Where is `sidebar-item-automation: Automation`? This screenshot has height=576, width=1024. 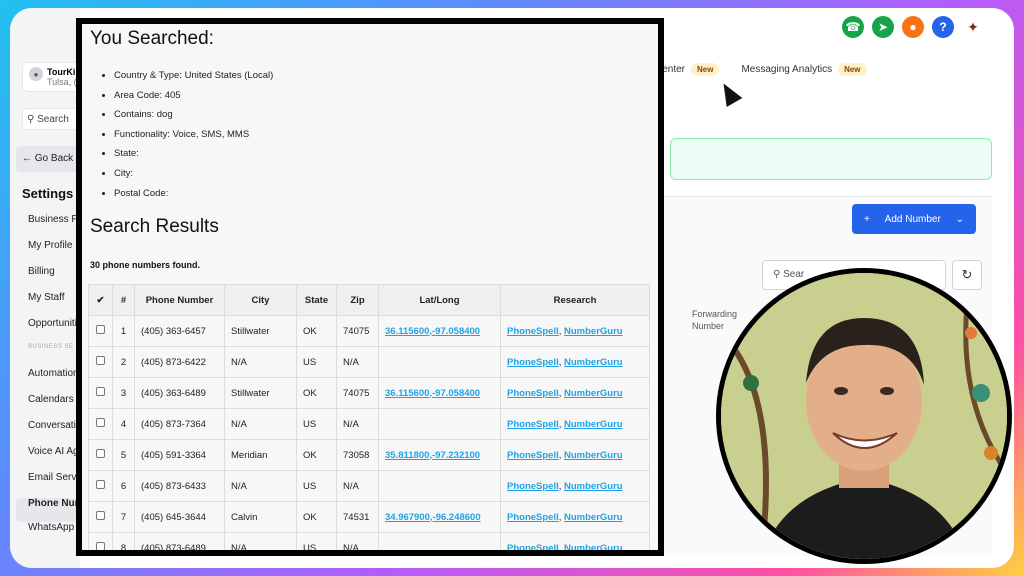
sidebar-item-automation: Automation is located at coordinates (53, 373).